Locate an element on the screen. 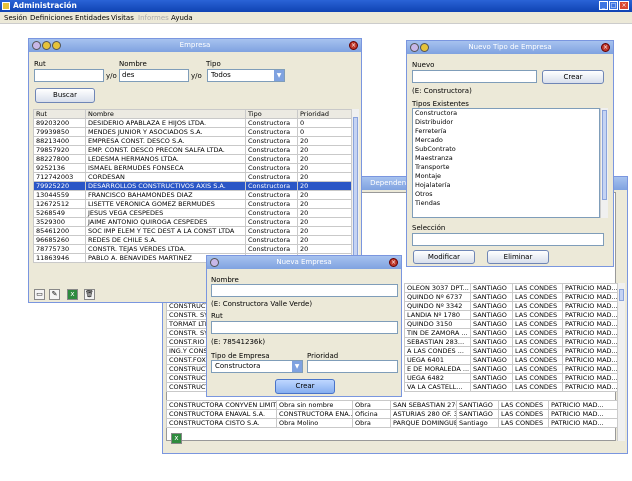  minimize-button: _ is located at coordinates (603, 5).